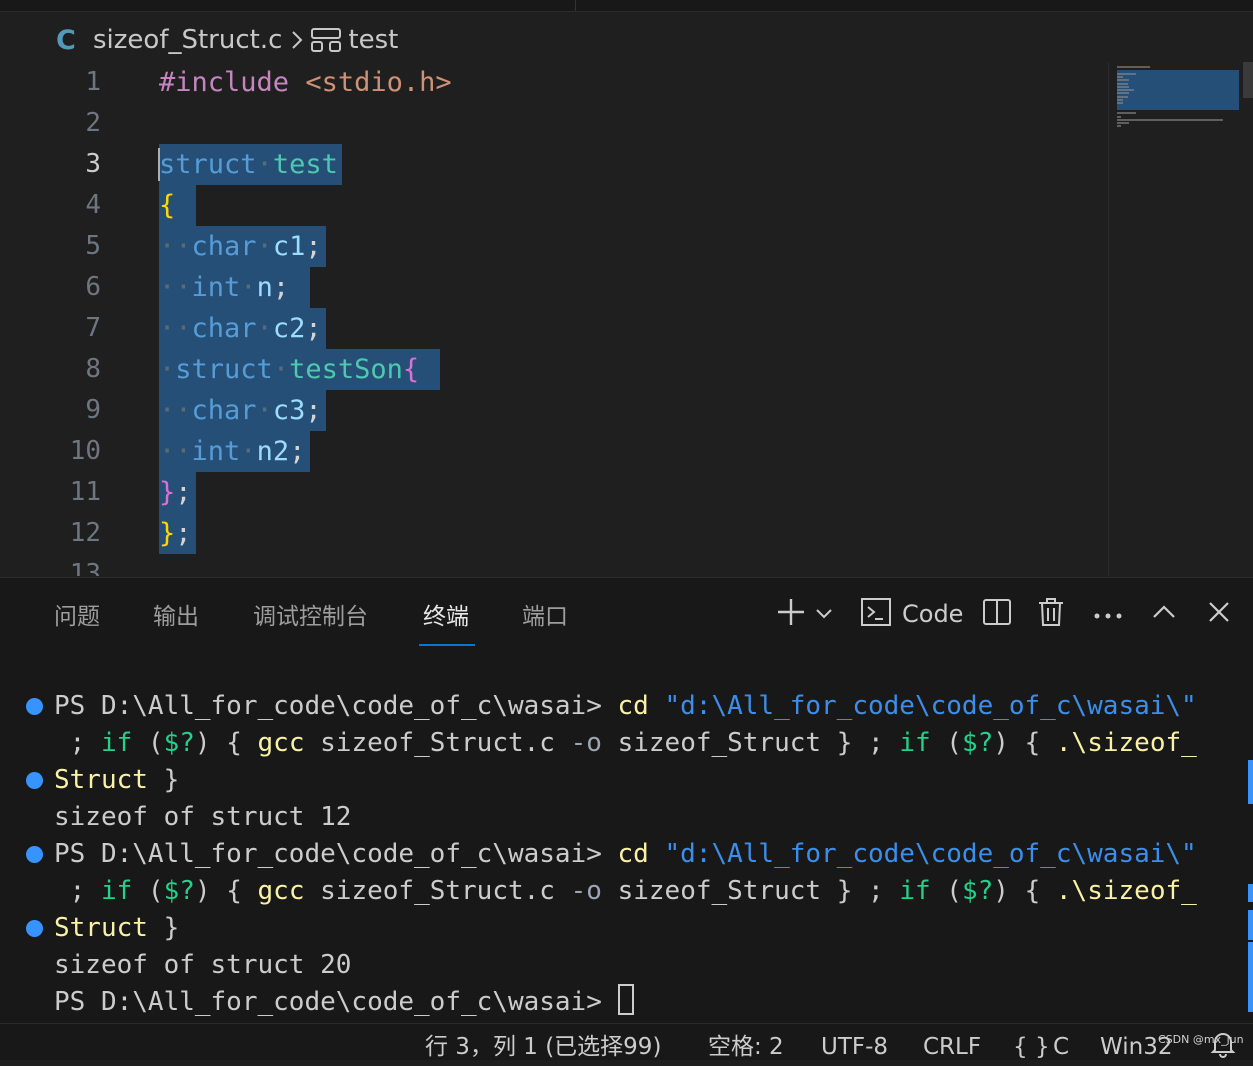 The image size is (1253, 1066). Describe the element at coordinates (876, 614) in the screenshot. I see `terminal-icon` at that location.